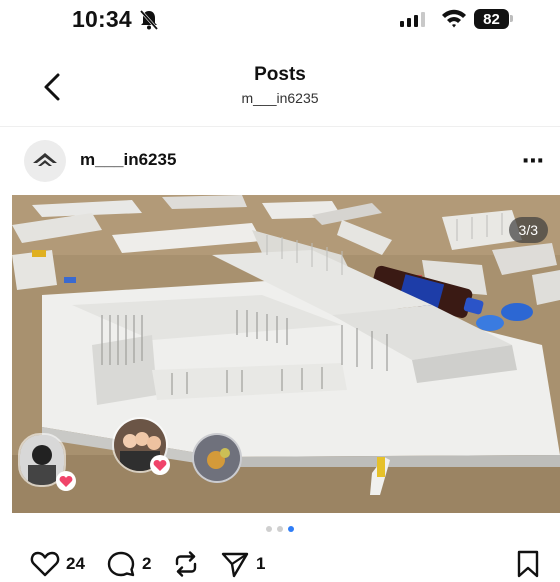 This screenshot has width=560, height=582. What do you see at coordinates (528, 230) in the screenshot?
I see `image-counter: 3/3` at bounding box center [528, 230].